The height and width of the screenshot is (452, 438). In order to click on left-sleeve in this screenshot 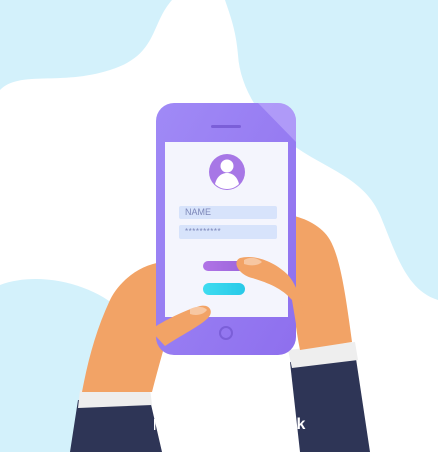, I will do `click(116, 420)`.